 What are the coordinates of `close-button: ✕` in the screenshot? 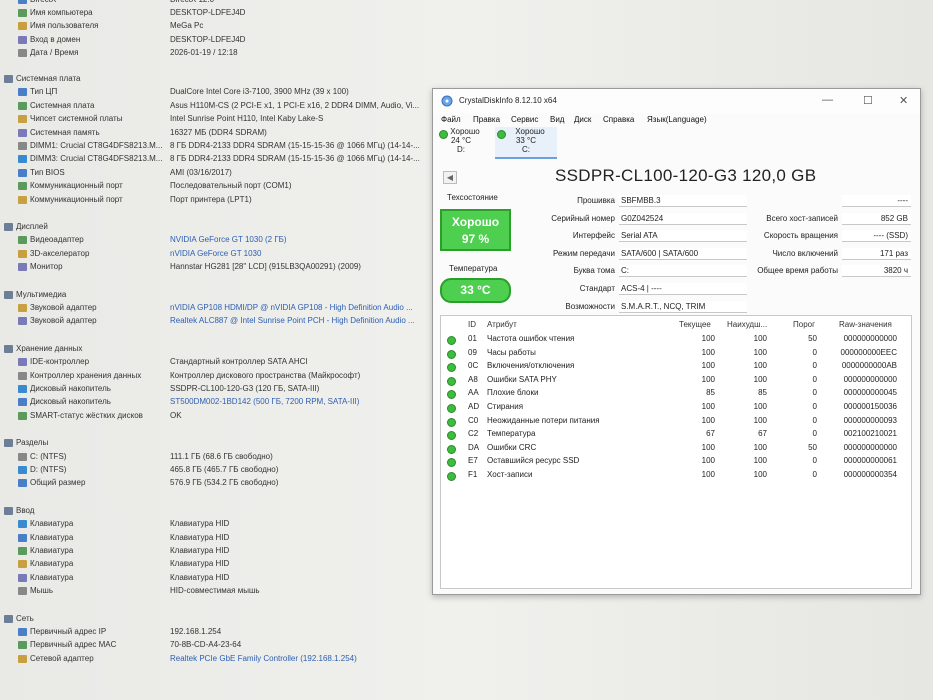 It's located at (903, 100).